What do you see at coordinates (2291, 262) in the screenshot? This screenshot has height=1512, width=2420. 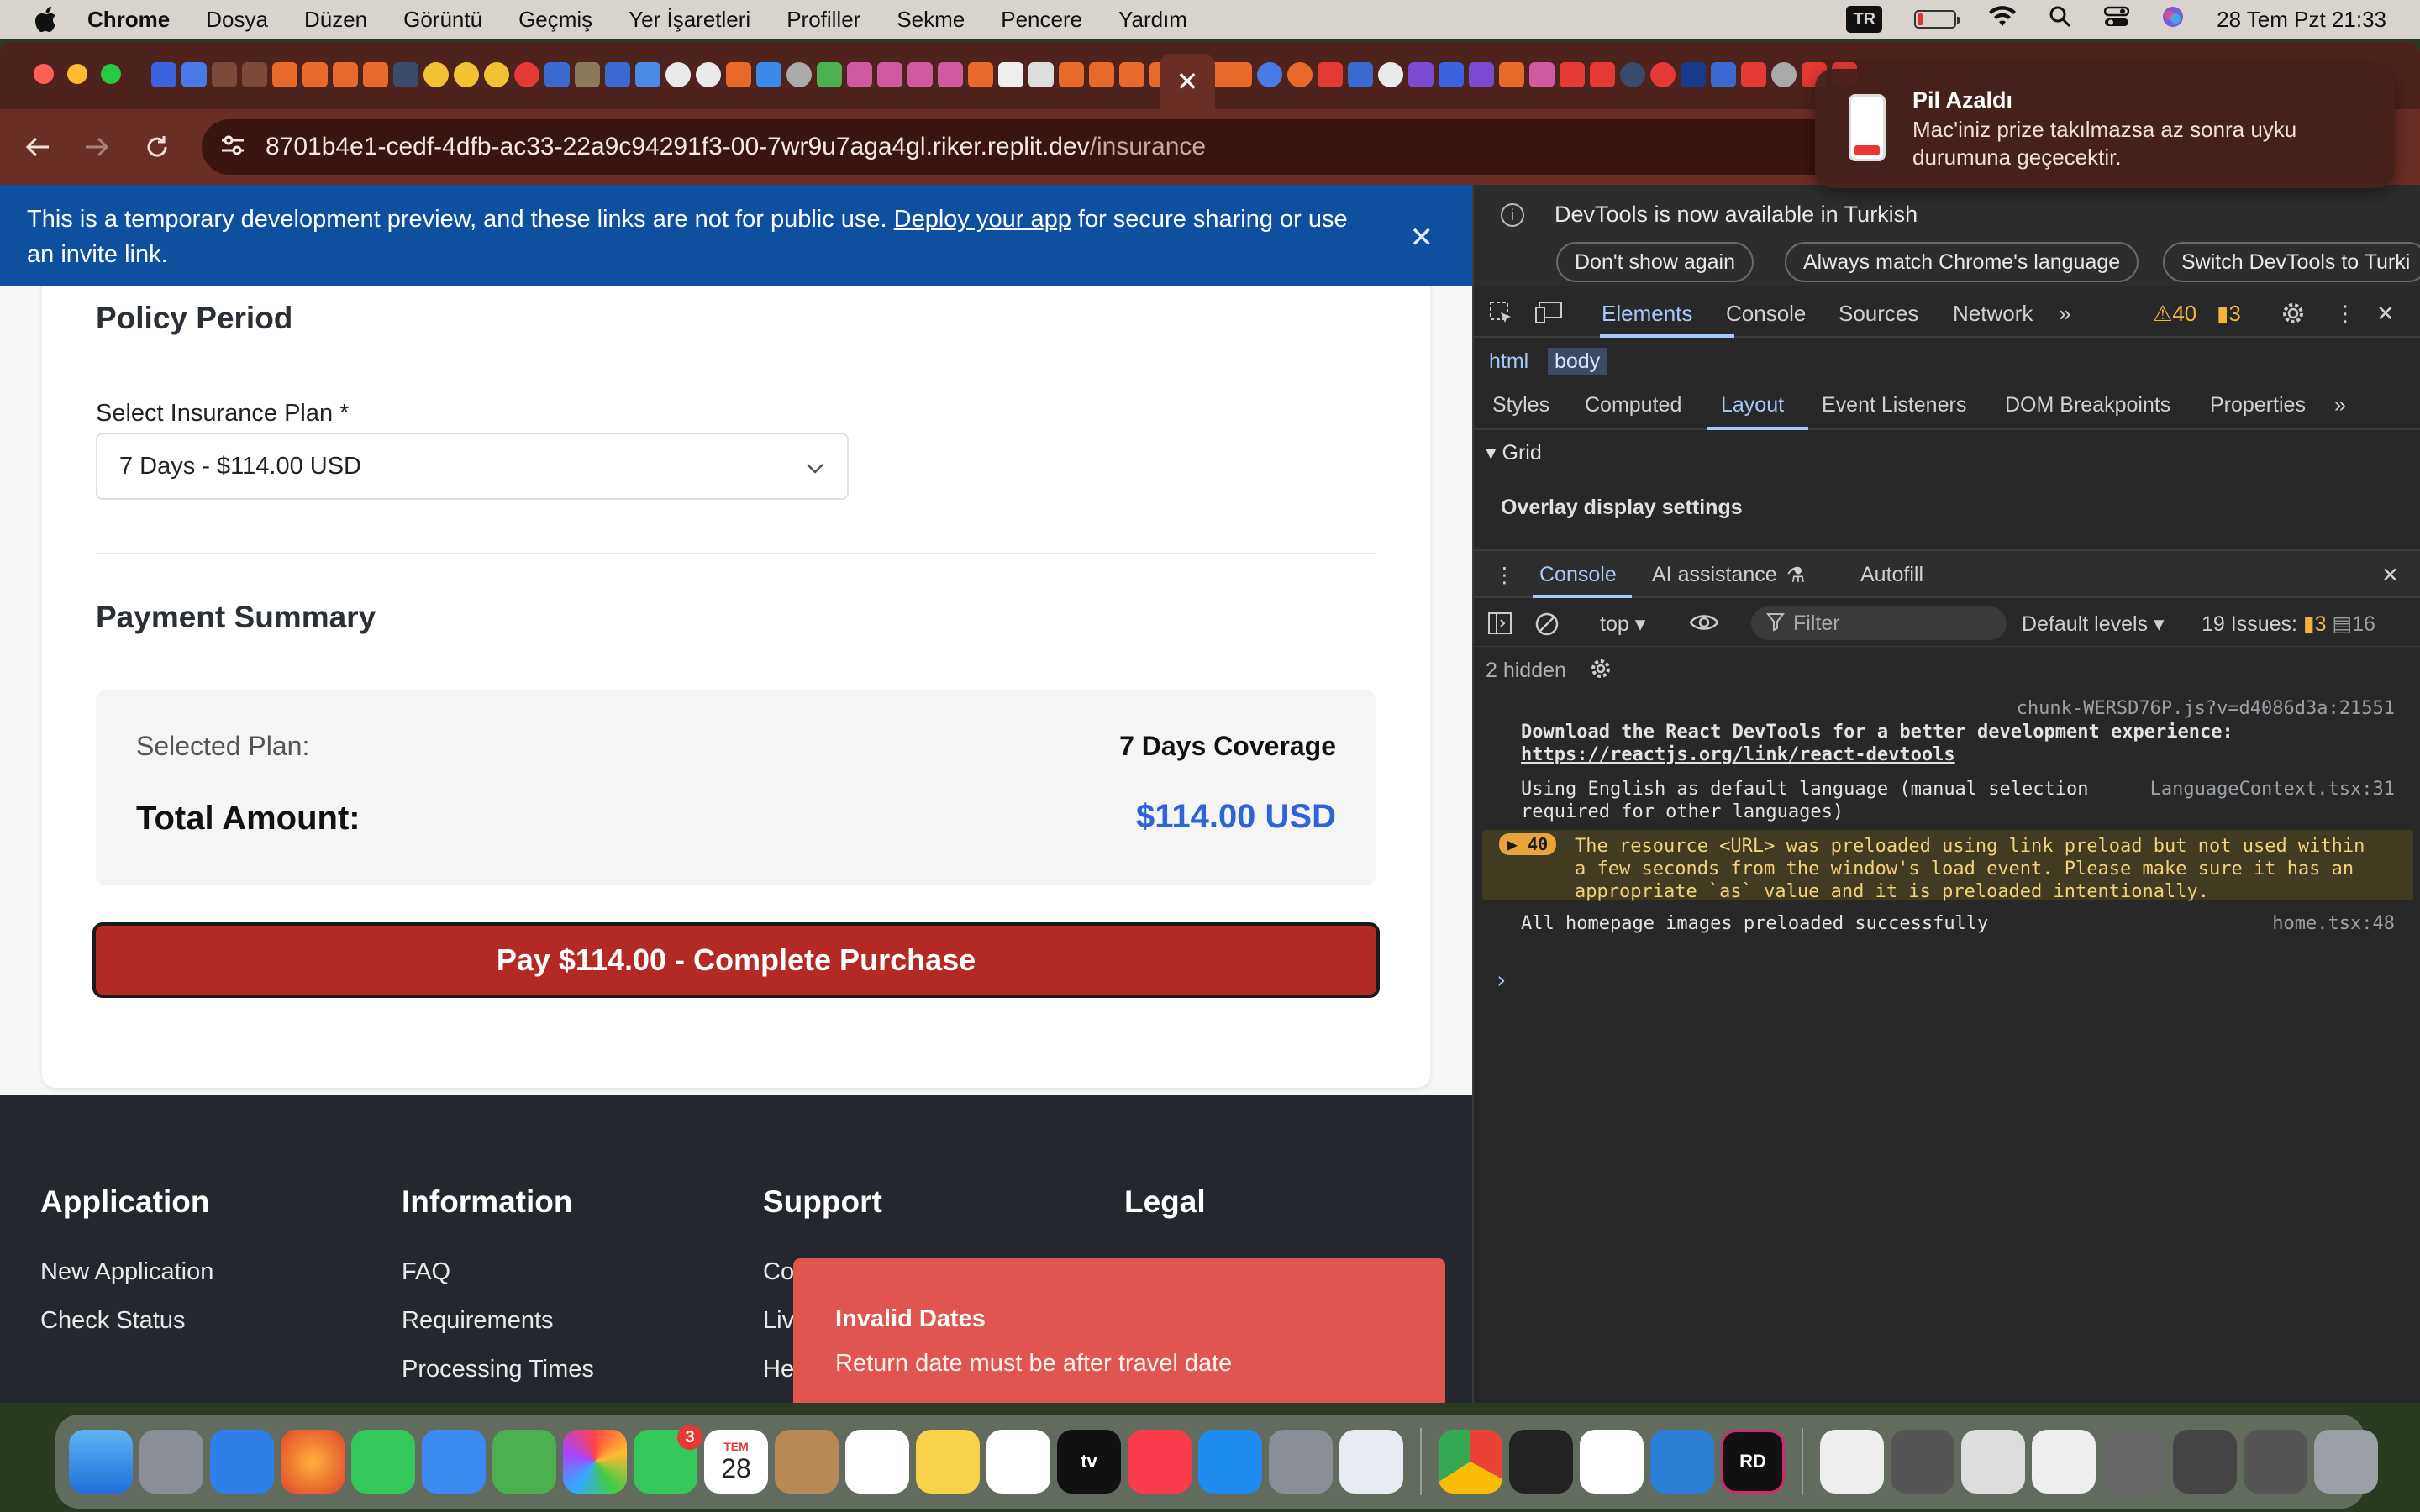 I see `switch-devtools-language-button: Switch DevTools to Turki` at bounding box center [2291, 262].